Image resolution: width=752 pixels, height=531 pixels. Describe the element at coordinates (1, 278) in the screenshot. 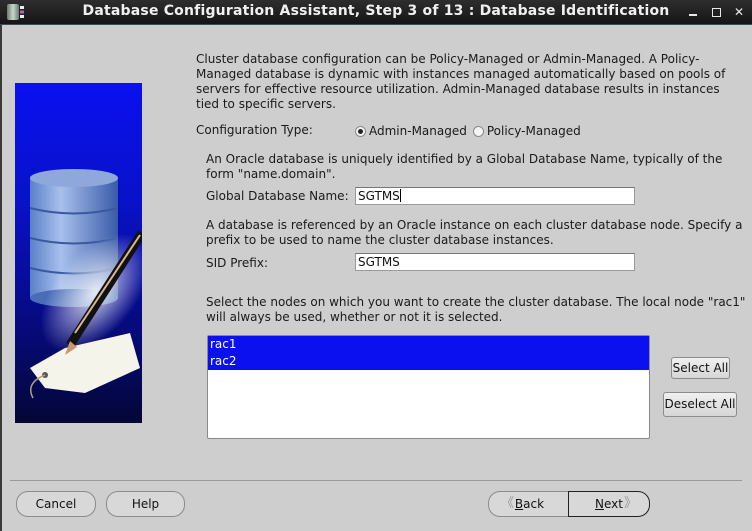

I see `window-border` at that location.